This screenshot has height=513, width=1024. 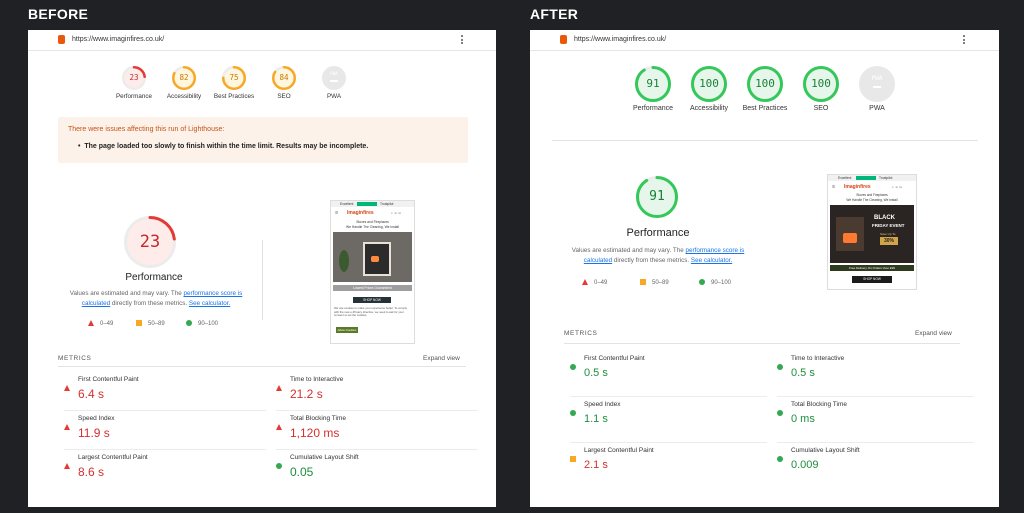 What do you see at coordinates (377, 393) in the screenshot?
I see `metric-time-to-interactive: Time to Interactive 21.2 s` at bounding box center [377, 393].